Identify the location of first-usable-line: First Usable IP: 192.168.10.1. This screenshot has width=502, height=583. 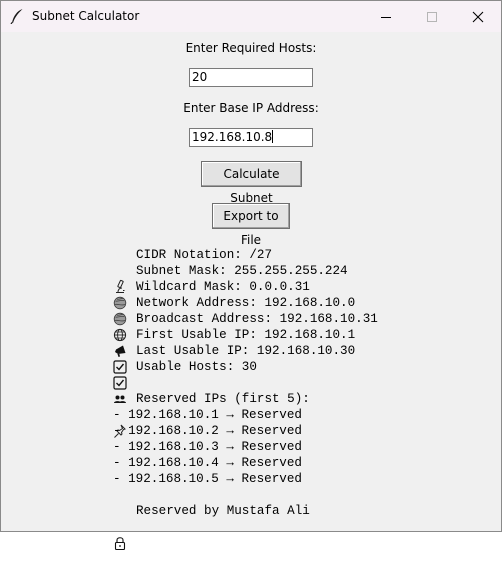
(245, 350).